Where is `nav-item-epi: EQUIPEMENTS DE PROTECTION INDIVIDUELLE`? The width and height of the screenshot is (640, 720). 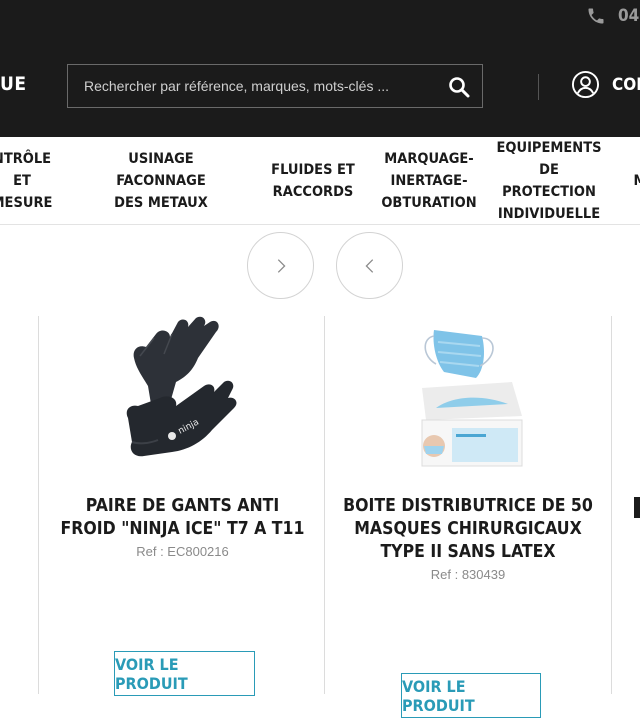
nav-item-epi: EQUIPEMENTS DE PROTECTION INDIVIDUELLE is located at coordinates (549, 180).